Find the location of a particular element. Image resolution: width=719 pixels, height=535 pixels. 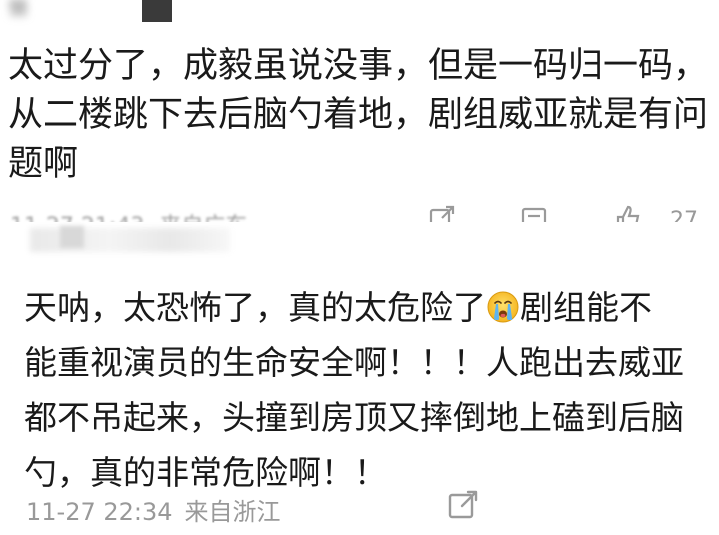

like-icon is located at coordinates (628, 214).